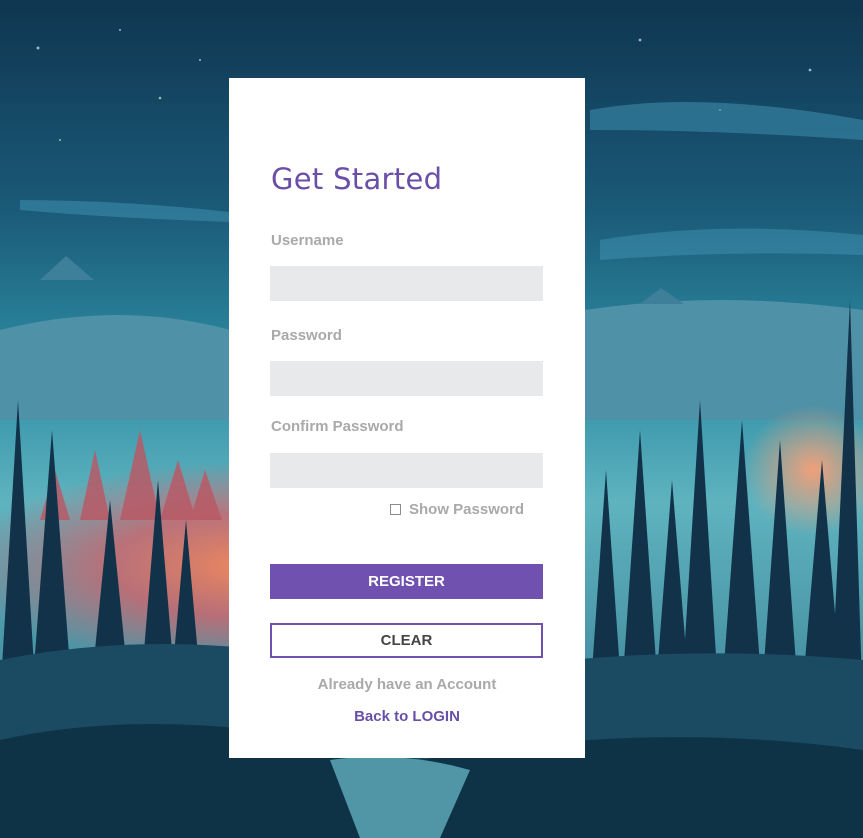 The image size is (863, 838). What do you see at coordinates (406, 581) in the screenshot?
I see `register-button: REGISTER` at bounding box center [406, 581].